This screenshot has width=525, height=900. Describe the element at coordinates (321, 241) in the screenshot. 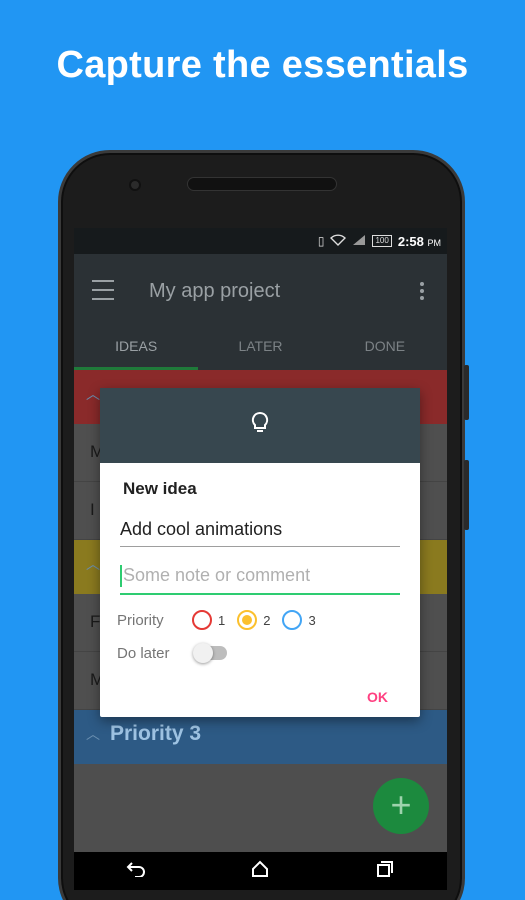

I see `vibrate-icon: ▯` at that location.